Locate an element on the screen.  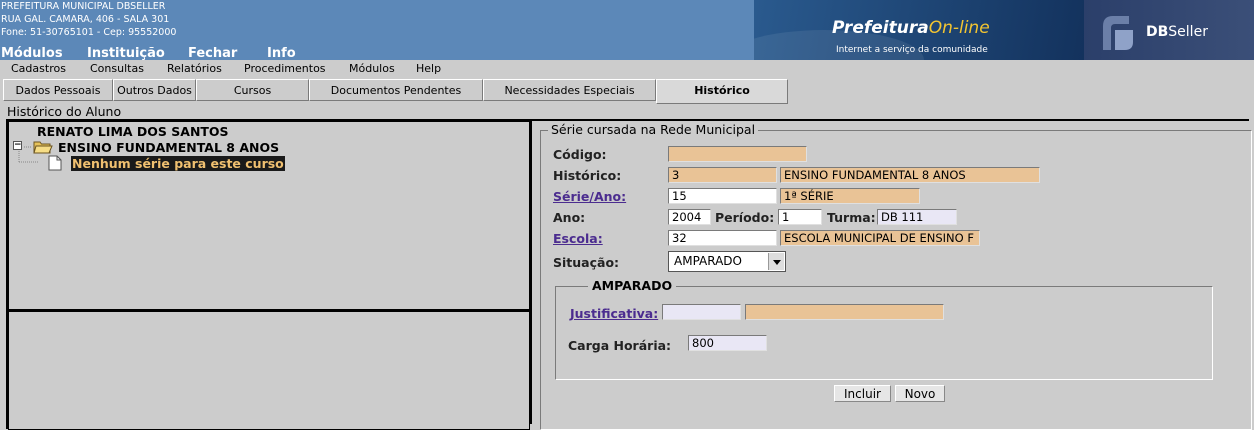
tree-course-node: ENSINO FUNDAMENTAL 8 ANOS is located at coordinates (168, 147).